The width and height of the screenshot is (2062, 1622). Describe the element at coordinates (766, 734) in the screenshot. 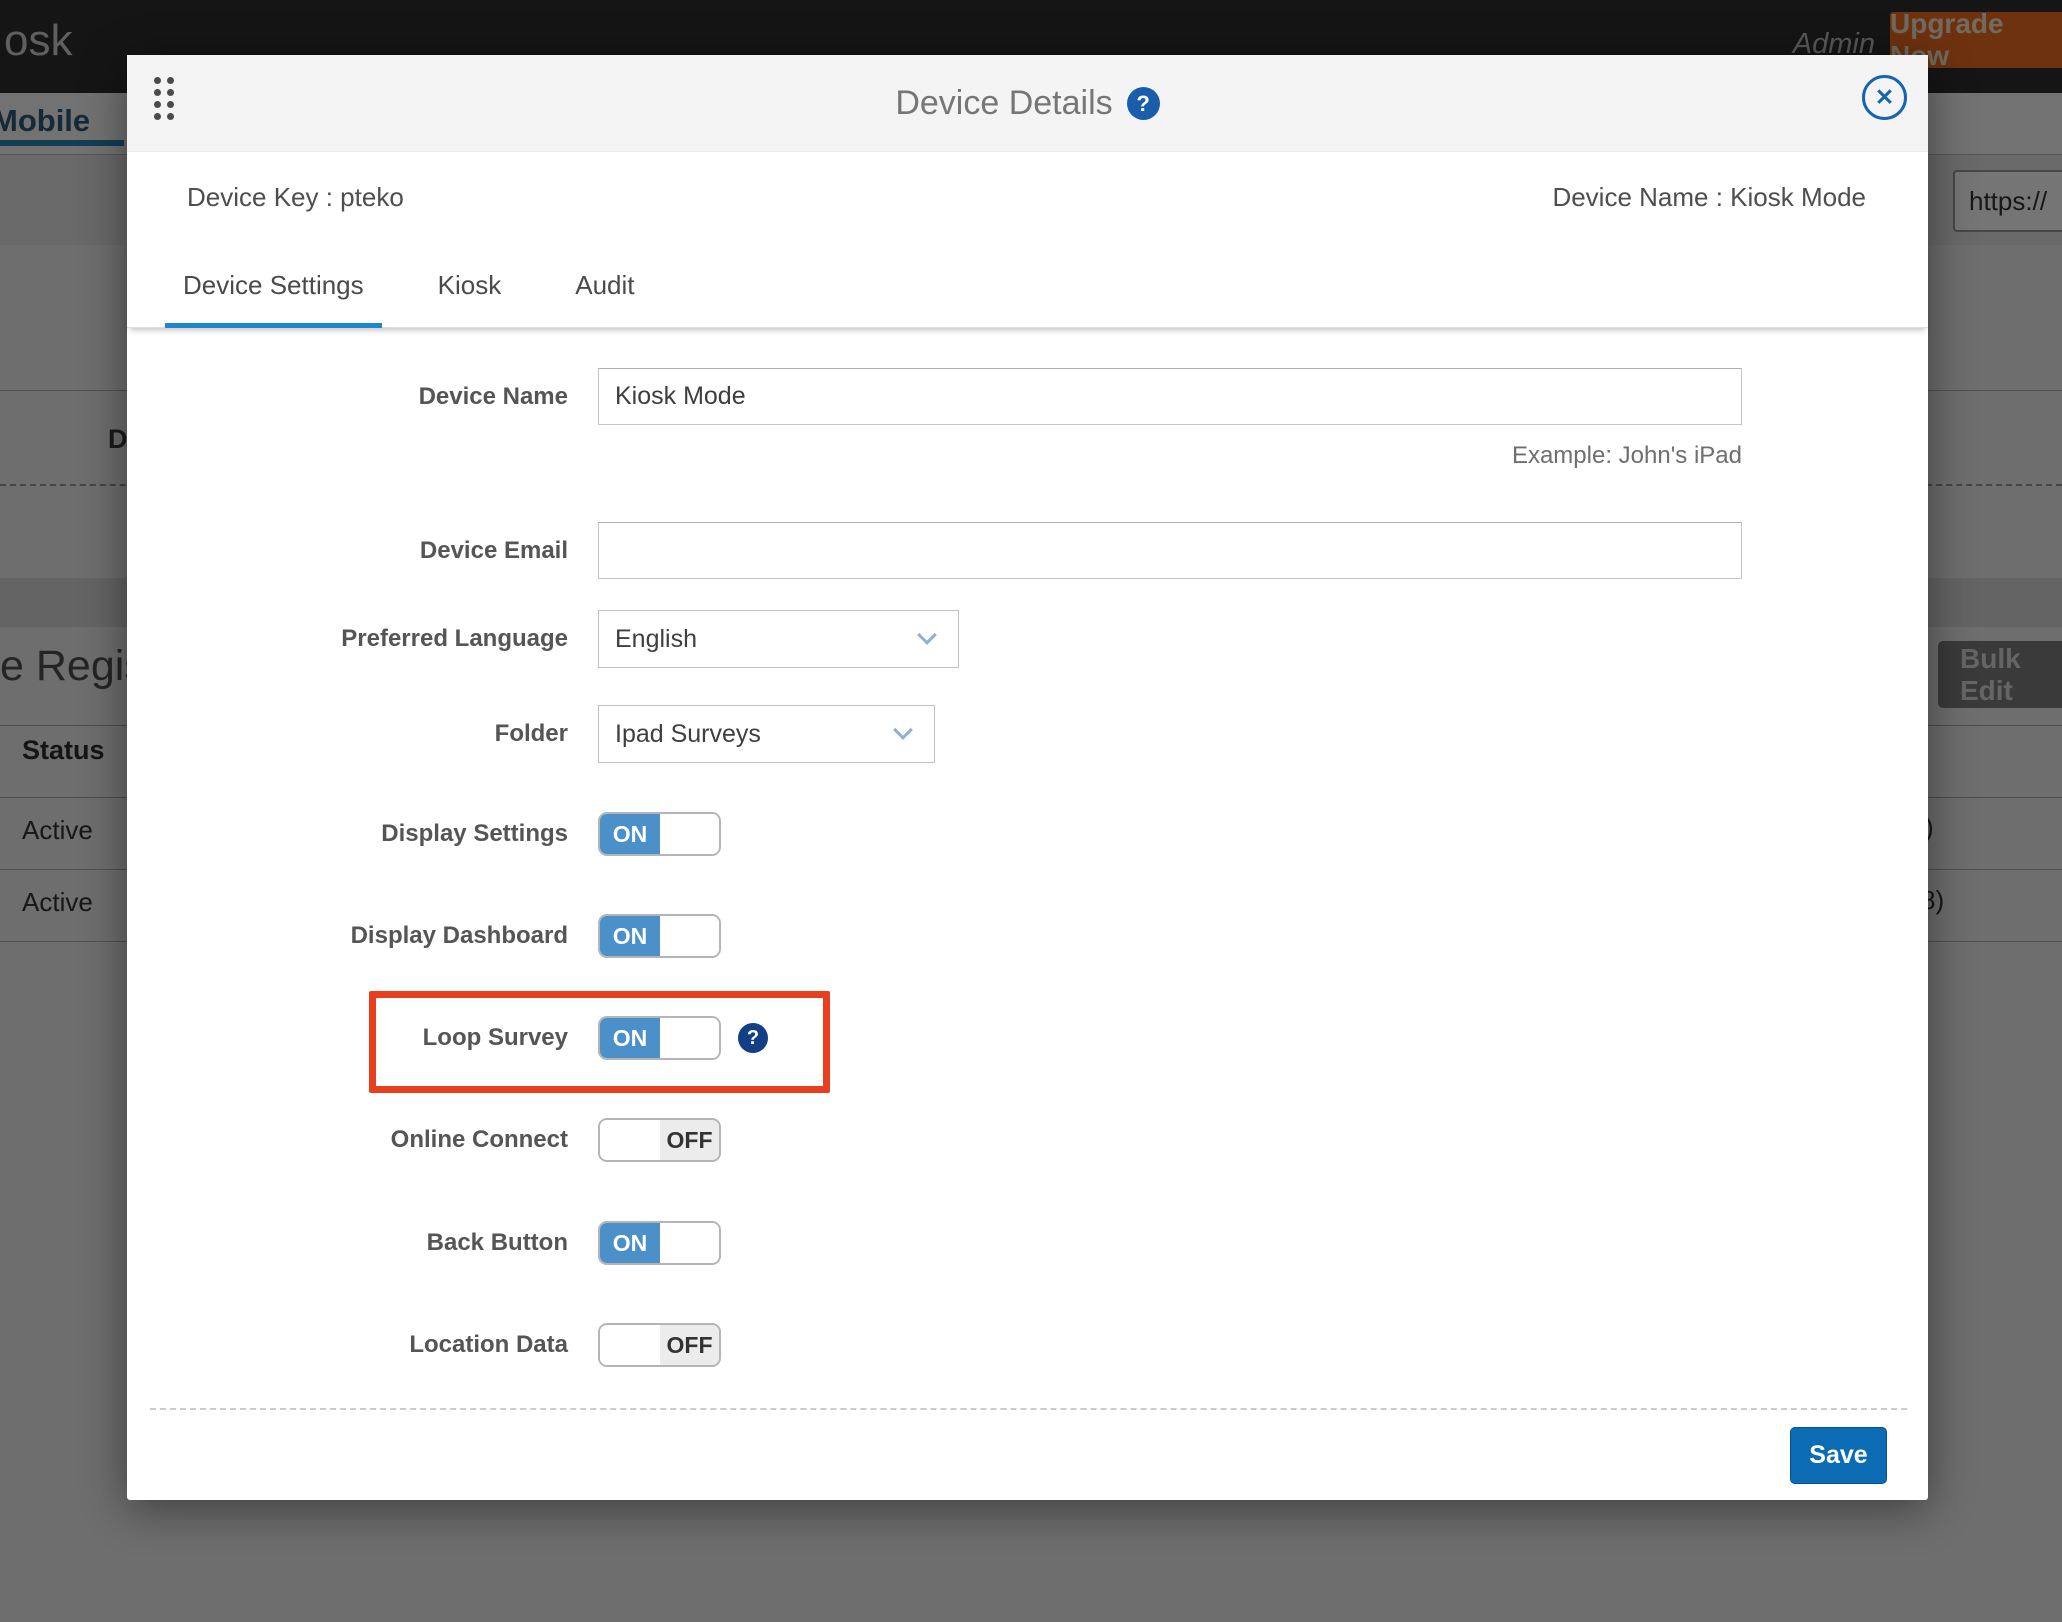

I see `folder-select: Ipad Surveys` at that location.